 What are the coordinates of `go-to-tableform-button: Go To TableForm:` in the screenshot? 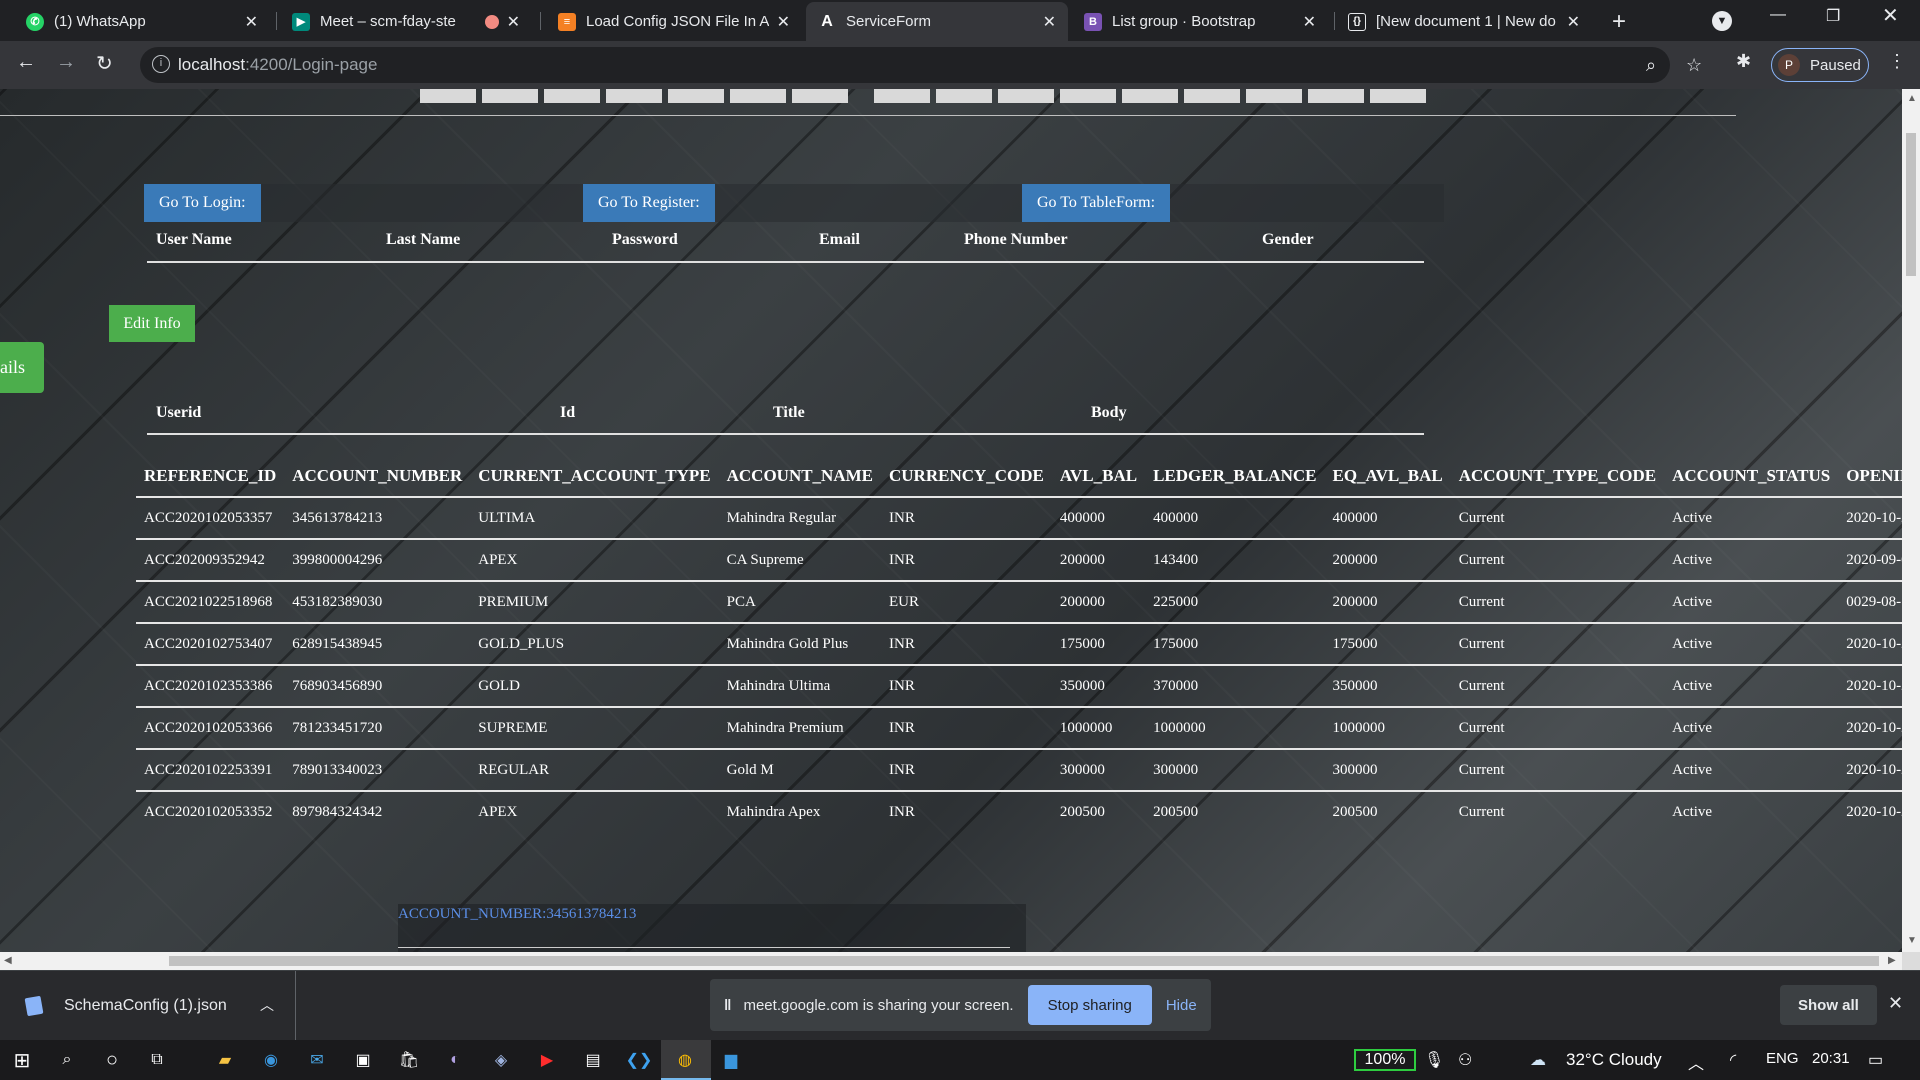 It's located at (1096, 203).